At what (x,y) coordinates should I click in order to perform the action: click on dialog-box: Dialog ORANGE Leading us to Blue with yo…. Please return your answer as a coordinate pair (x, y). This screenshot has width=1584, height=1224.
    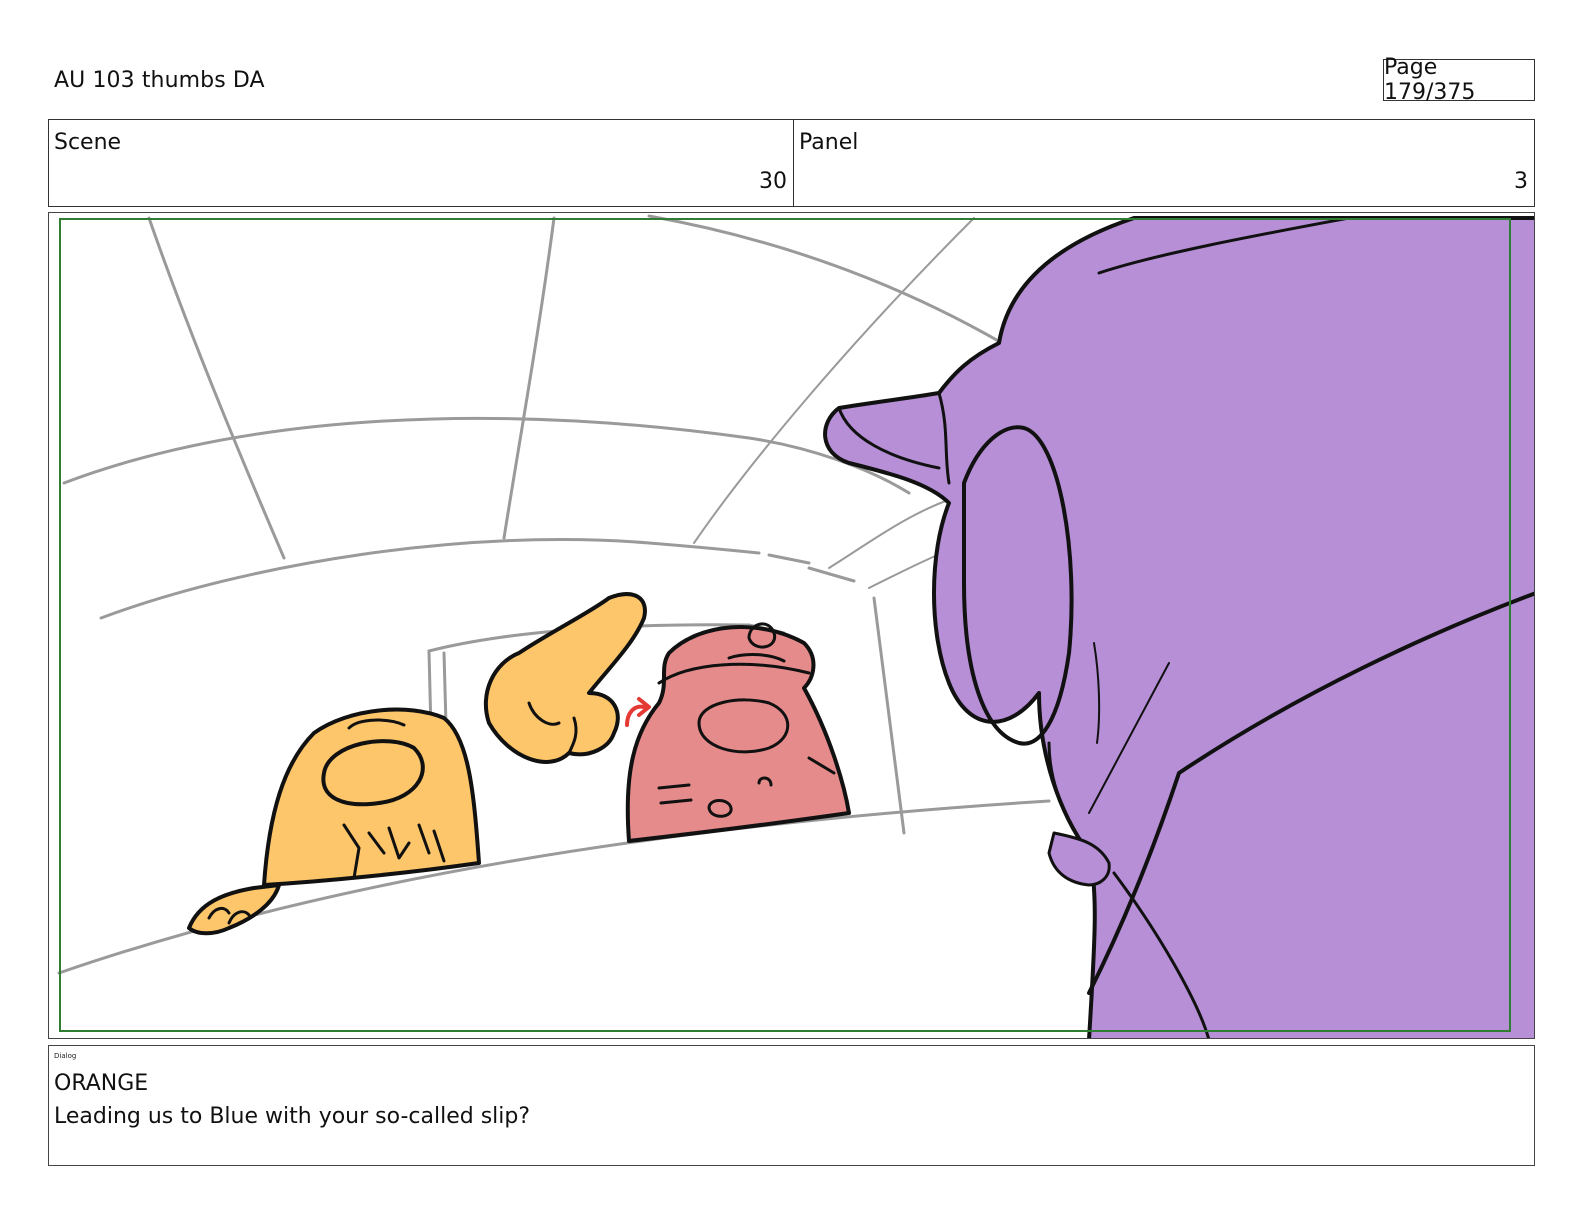
    Looking at the image, I should click on (791, 1105).